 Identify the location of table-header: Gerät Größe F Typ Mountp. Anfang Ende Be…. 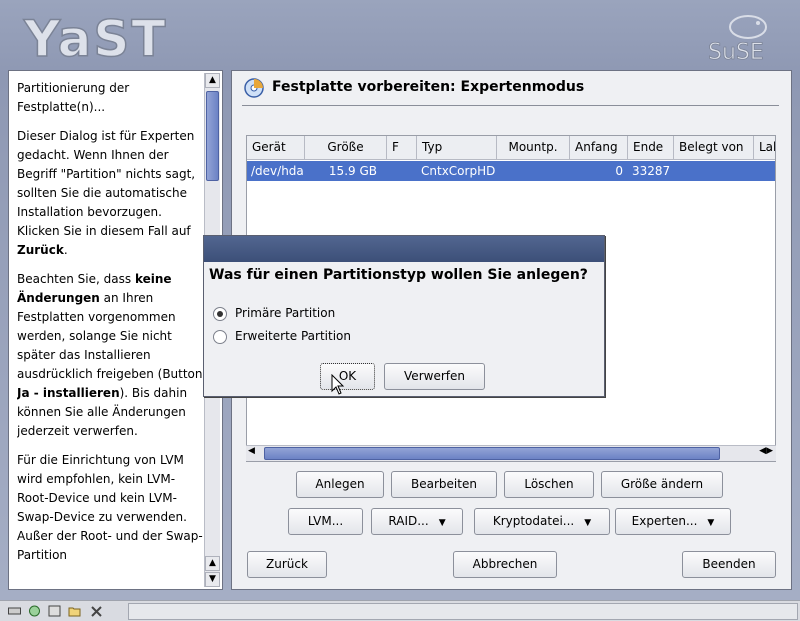
(511, 148).